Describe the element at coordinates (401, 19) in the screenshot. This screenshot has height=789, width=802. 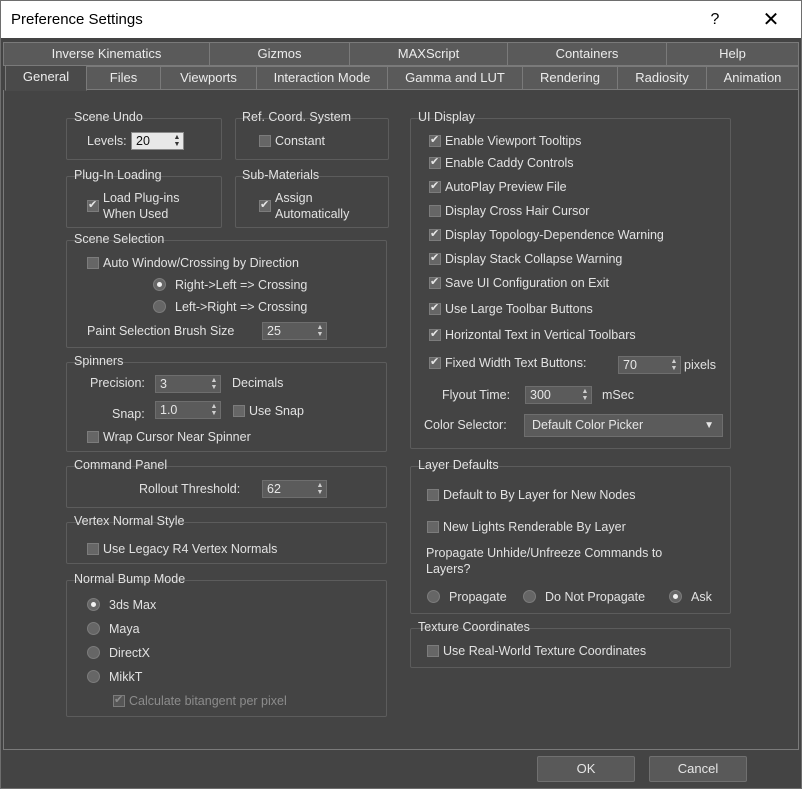
I see `title-bar: Preference Settings ? ✕` at that location.